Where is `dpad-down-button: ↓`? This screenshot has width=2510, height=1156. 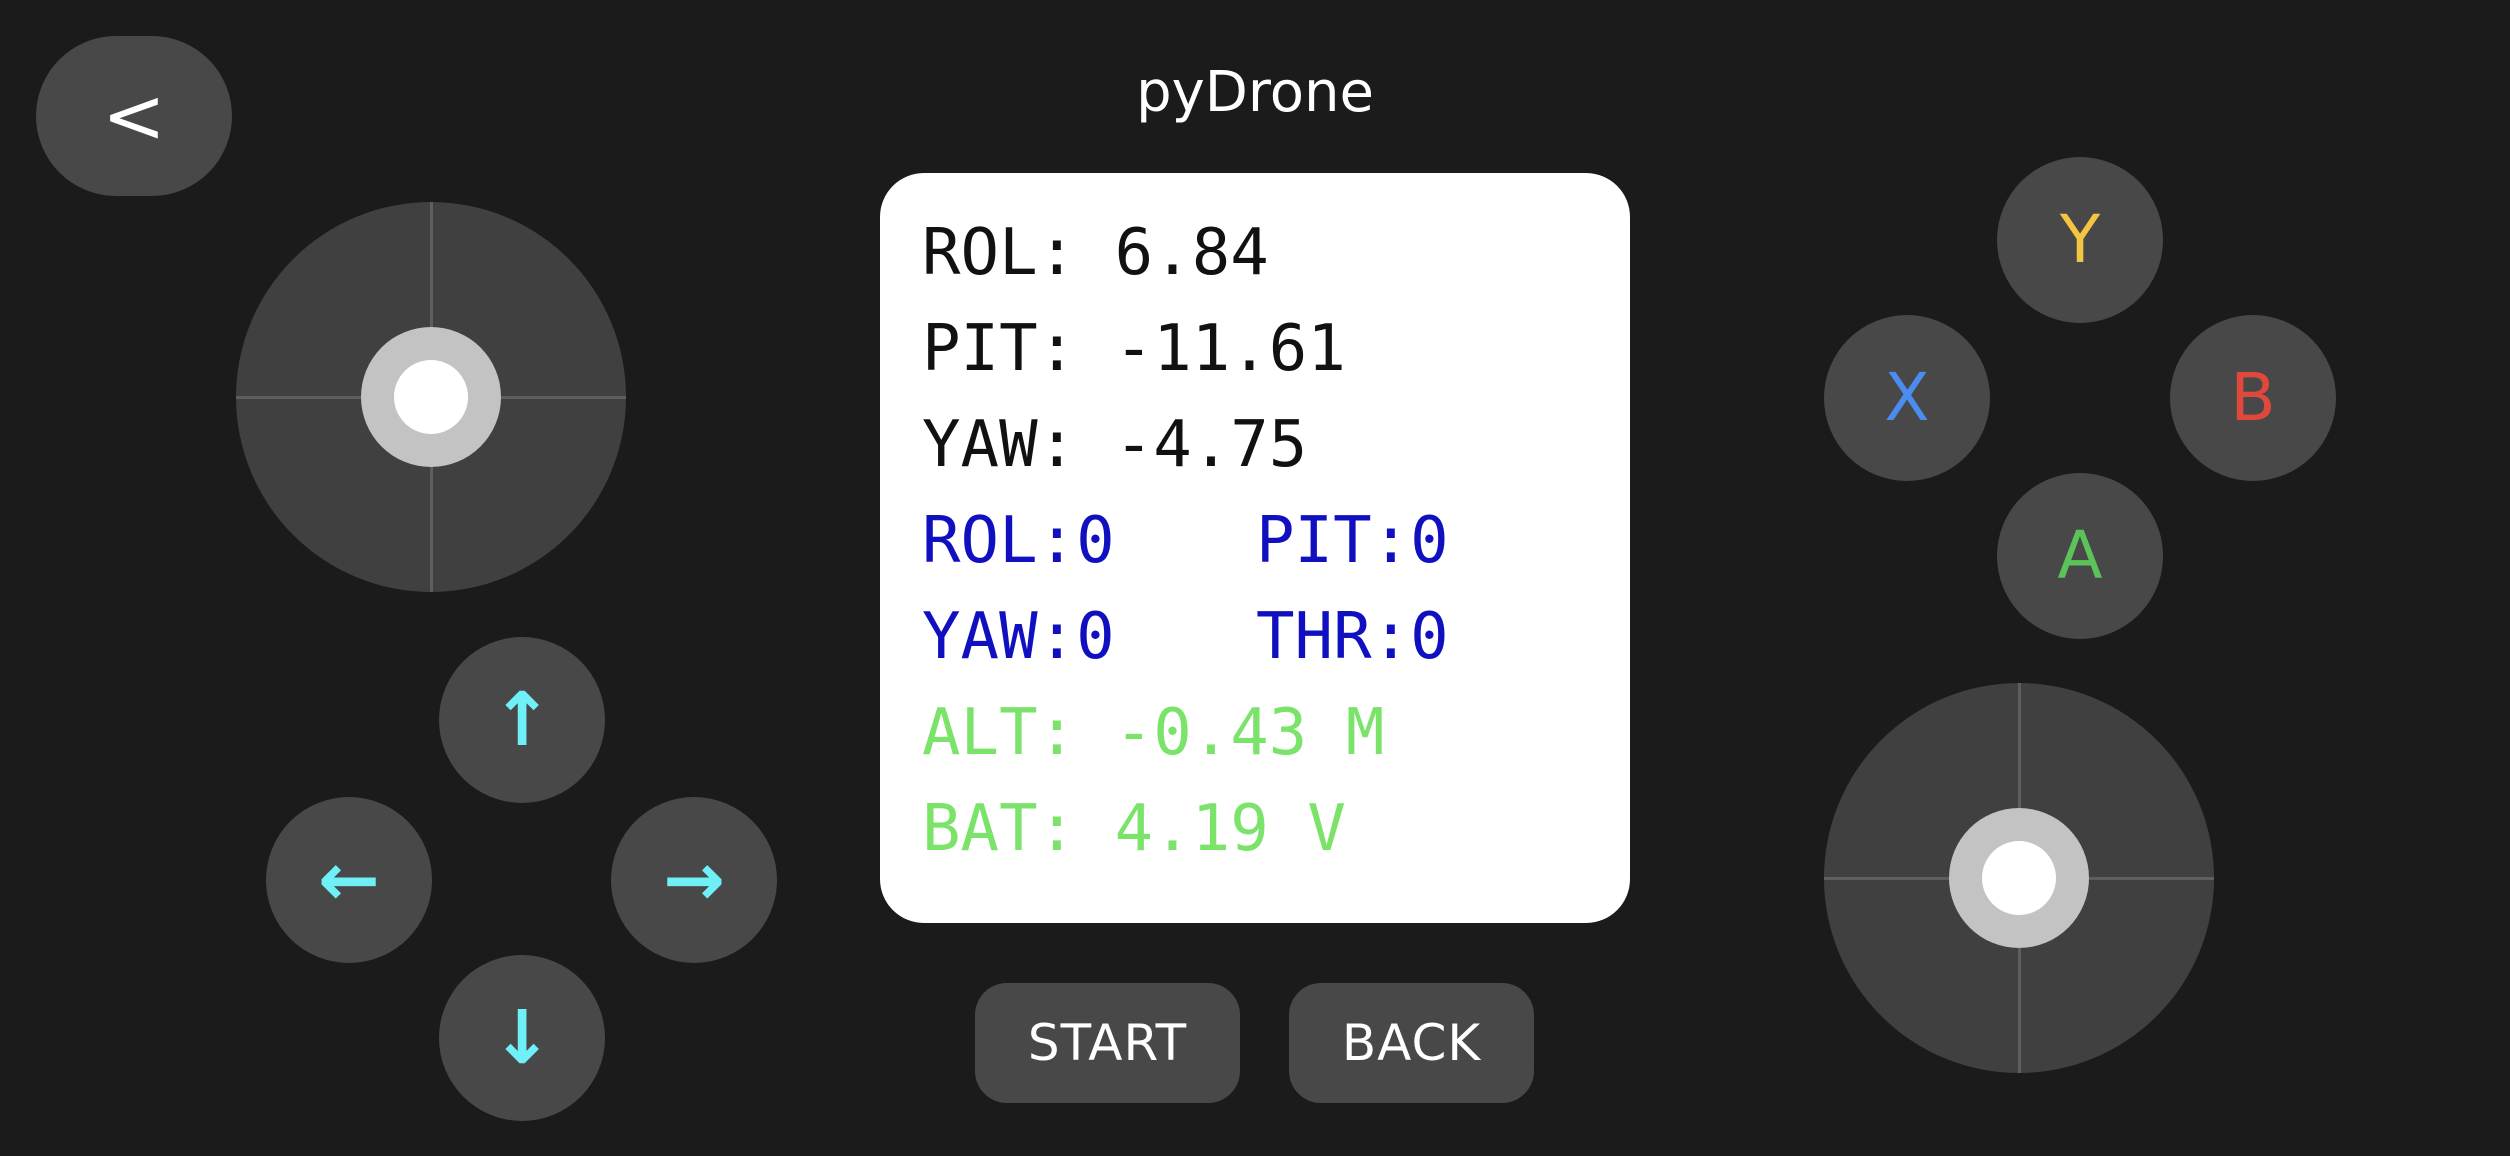
dpad-down-button: ↓ is located at coordinates (522, 1038).